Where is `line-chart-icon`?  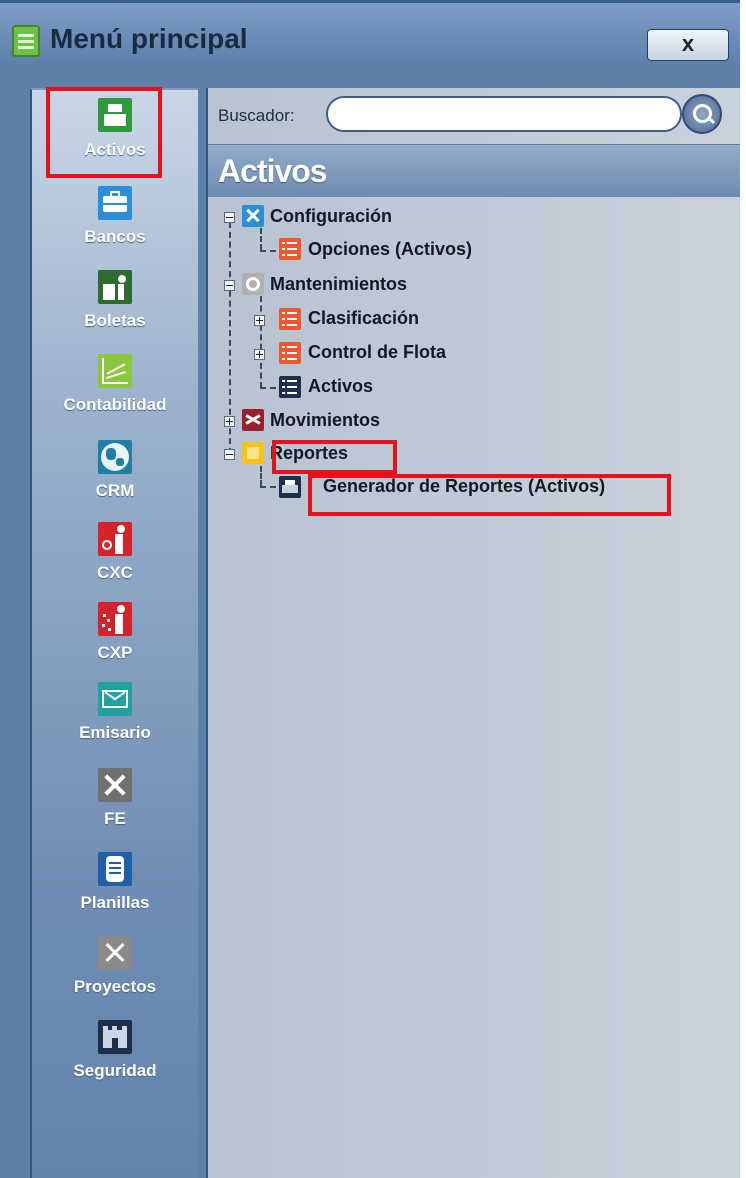 line-chart-icon is located at coordinates (115, 371).